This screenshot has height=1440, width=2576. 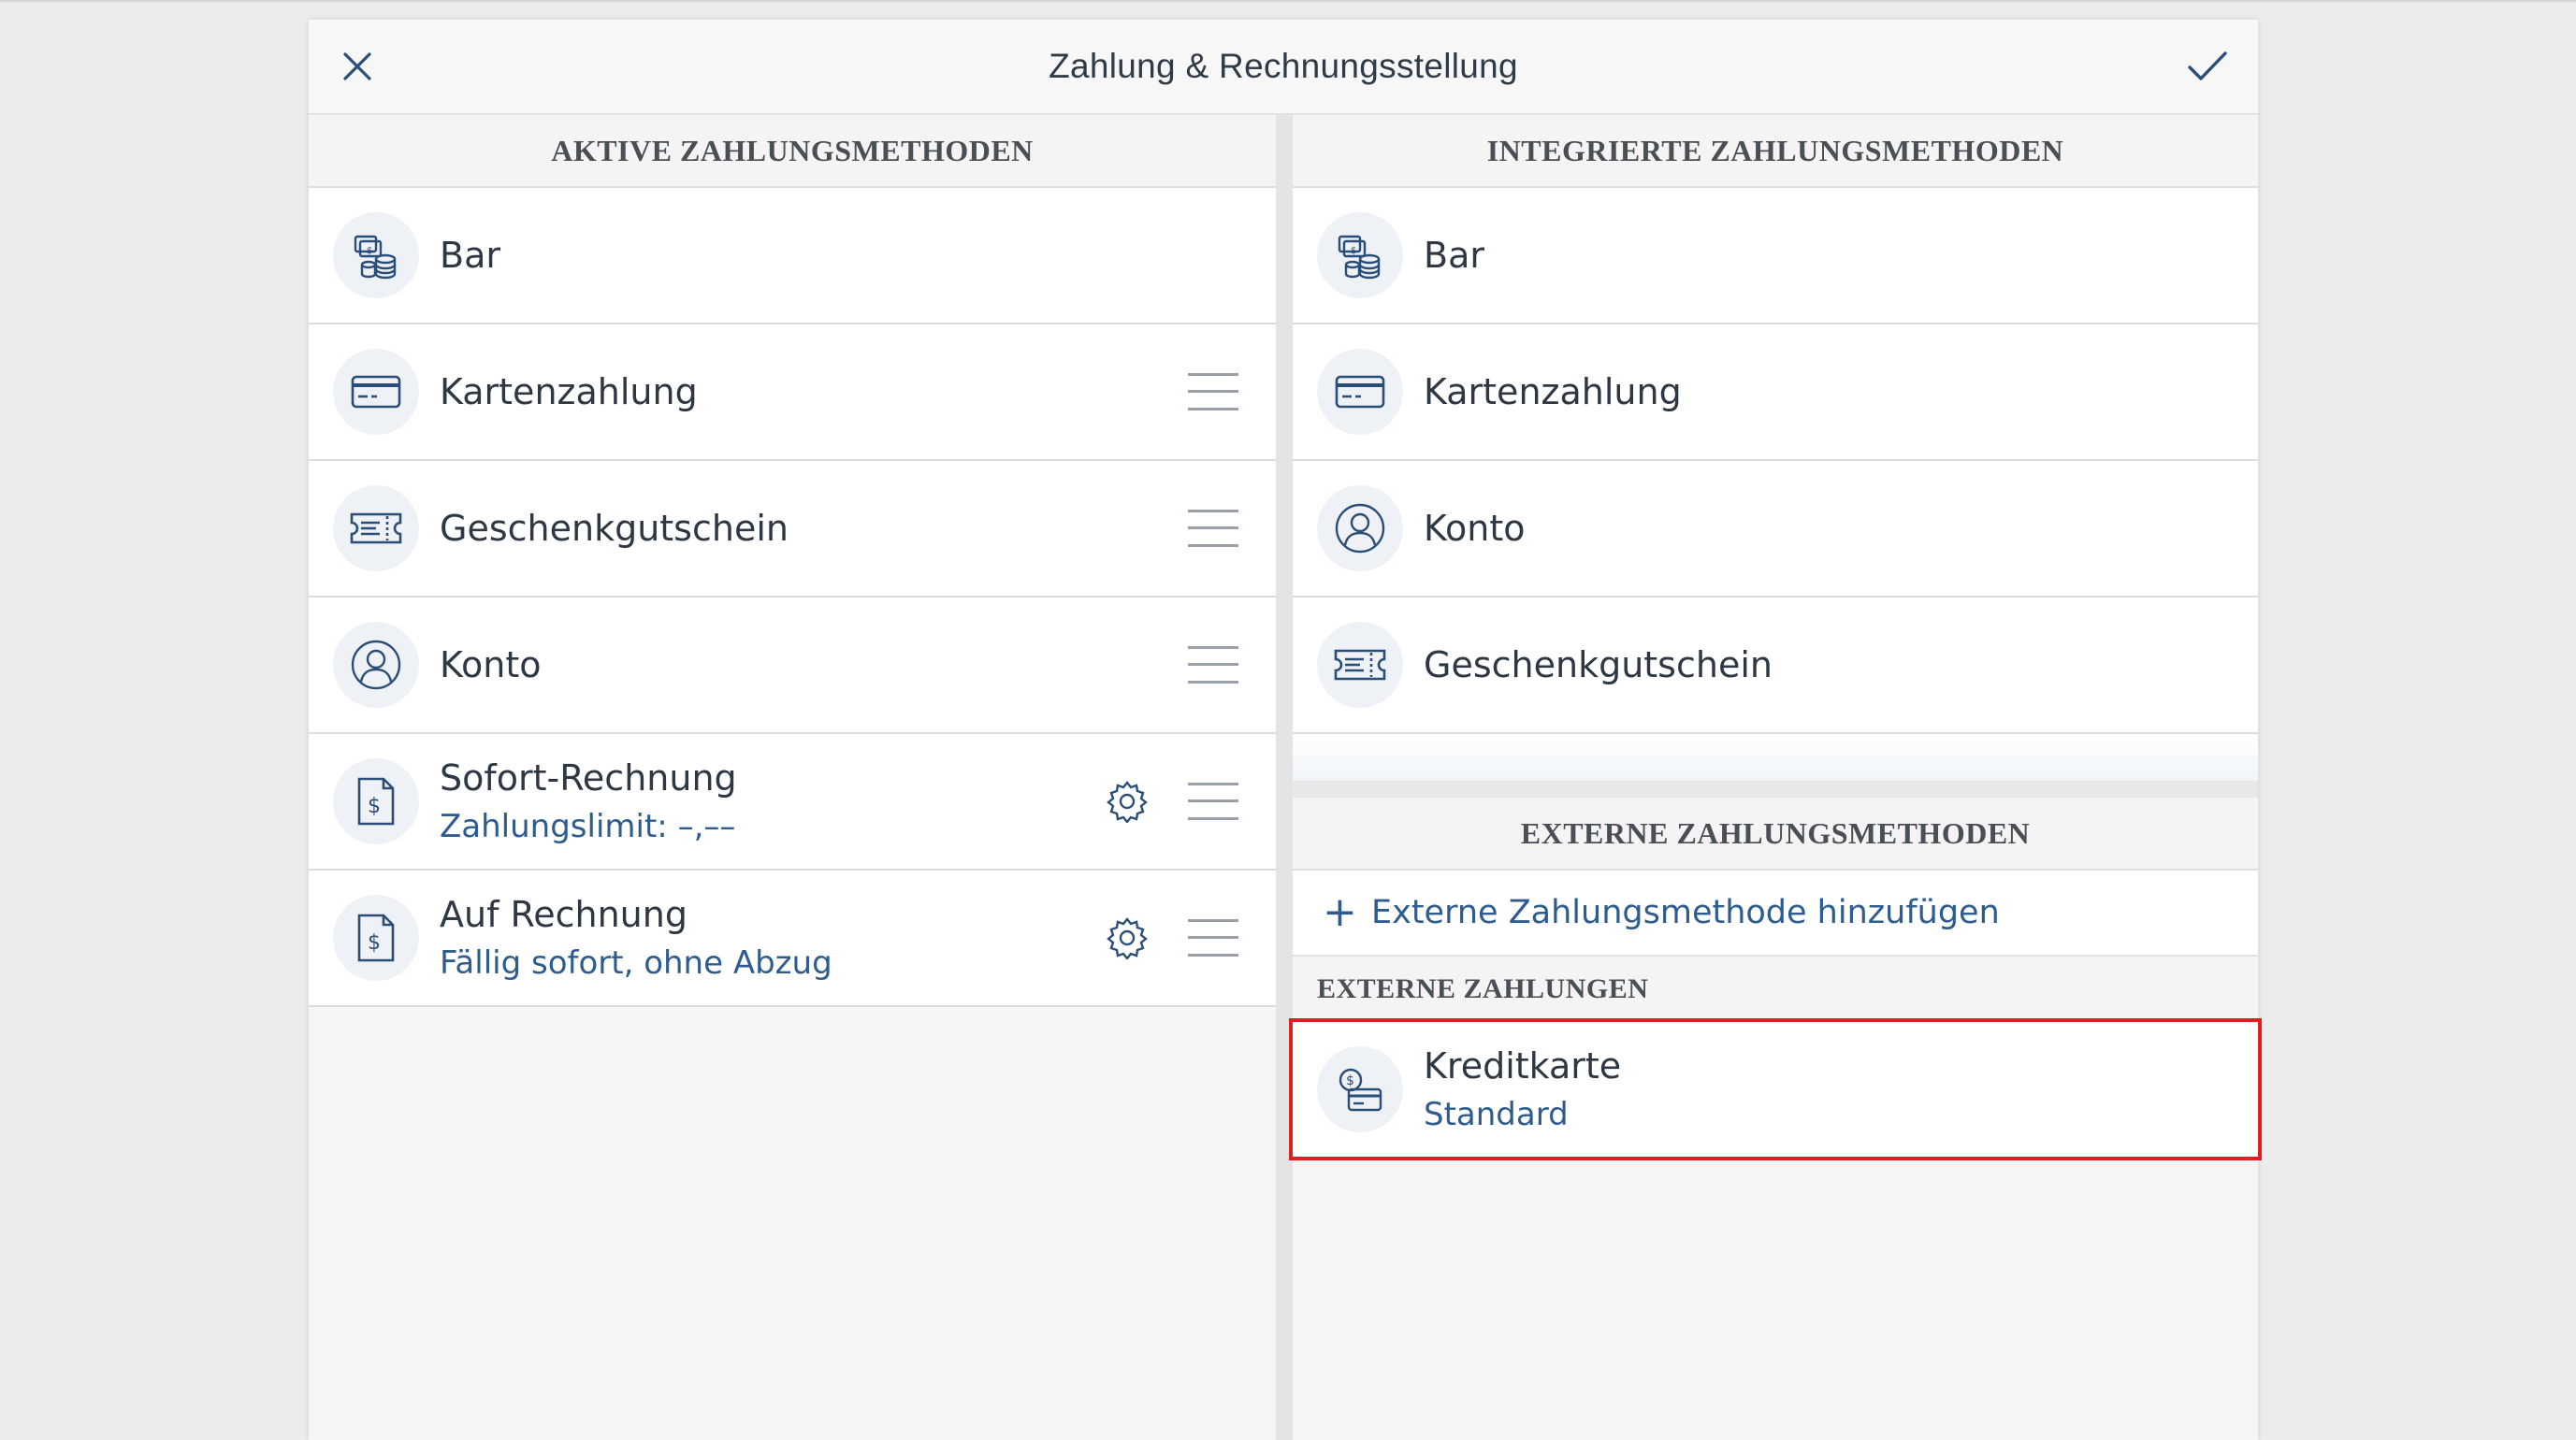 I want to click on close-button, so click(x=357, y=66).